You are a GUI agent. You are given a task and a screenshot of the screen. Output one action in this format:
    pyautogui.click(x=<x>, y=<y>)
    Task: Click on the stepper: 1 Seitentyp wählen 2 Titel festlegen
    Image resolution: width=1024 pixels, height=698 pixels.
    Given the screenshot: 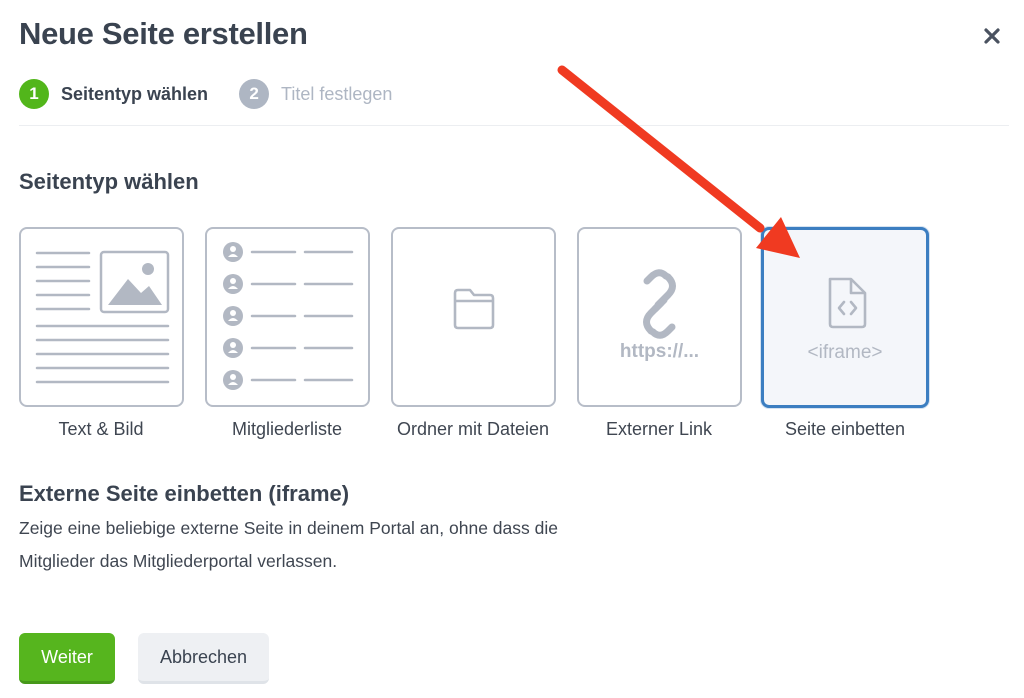 What is the action you would take?
    pyautogui.click(x=221, y=94)
    